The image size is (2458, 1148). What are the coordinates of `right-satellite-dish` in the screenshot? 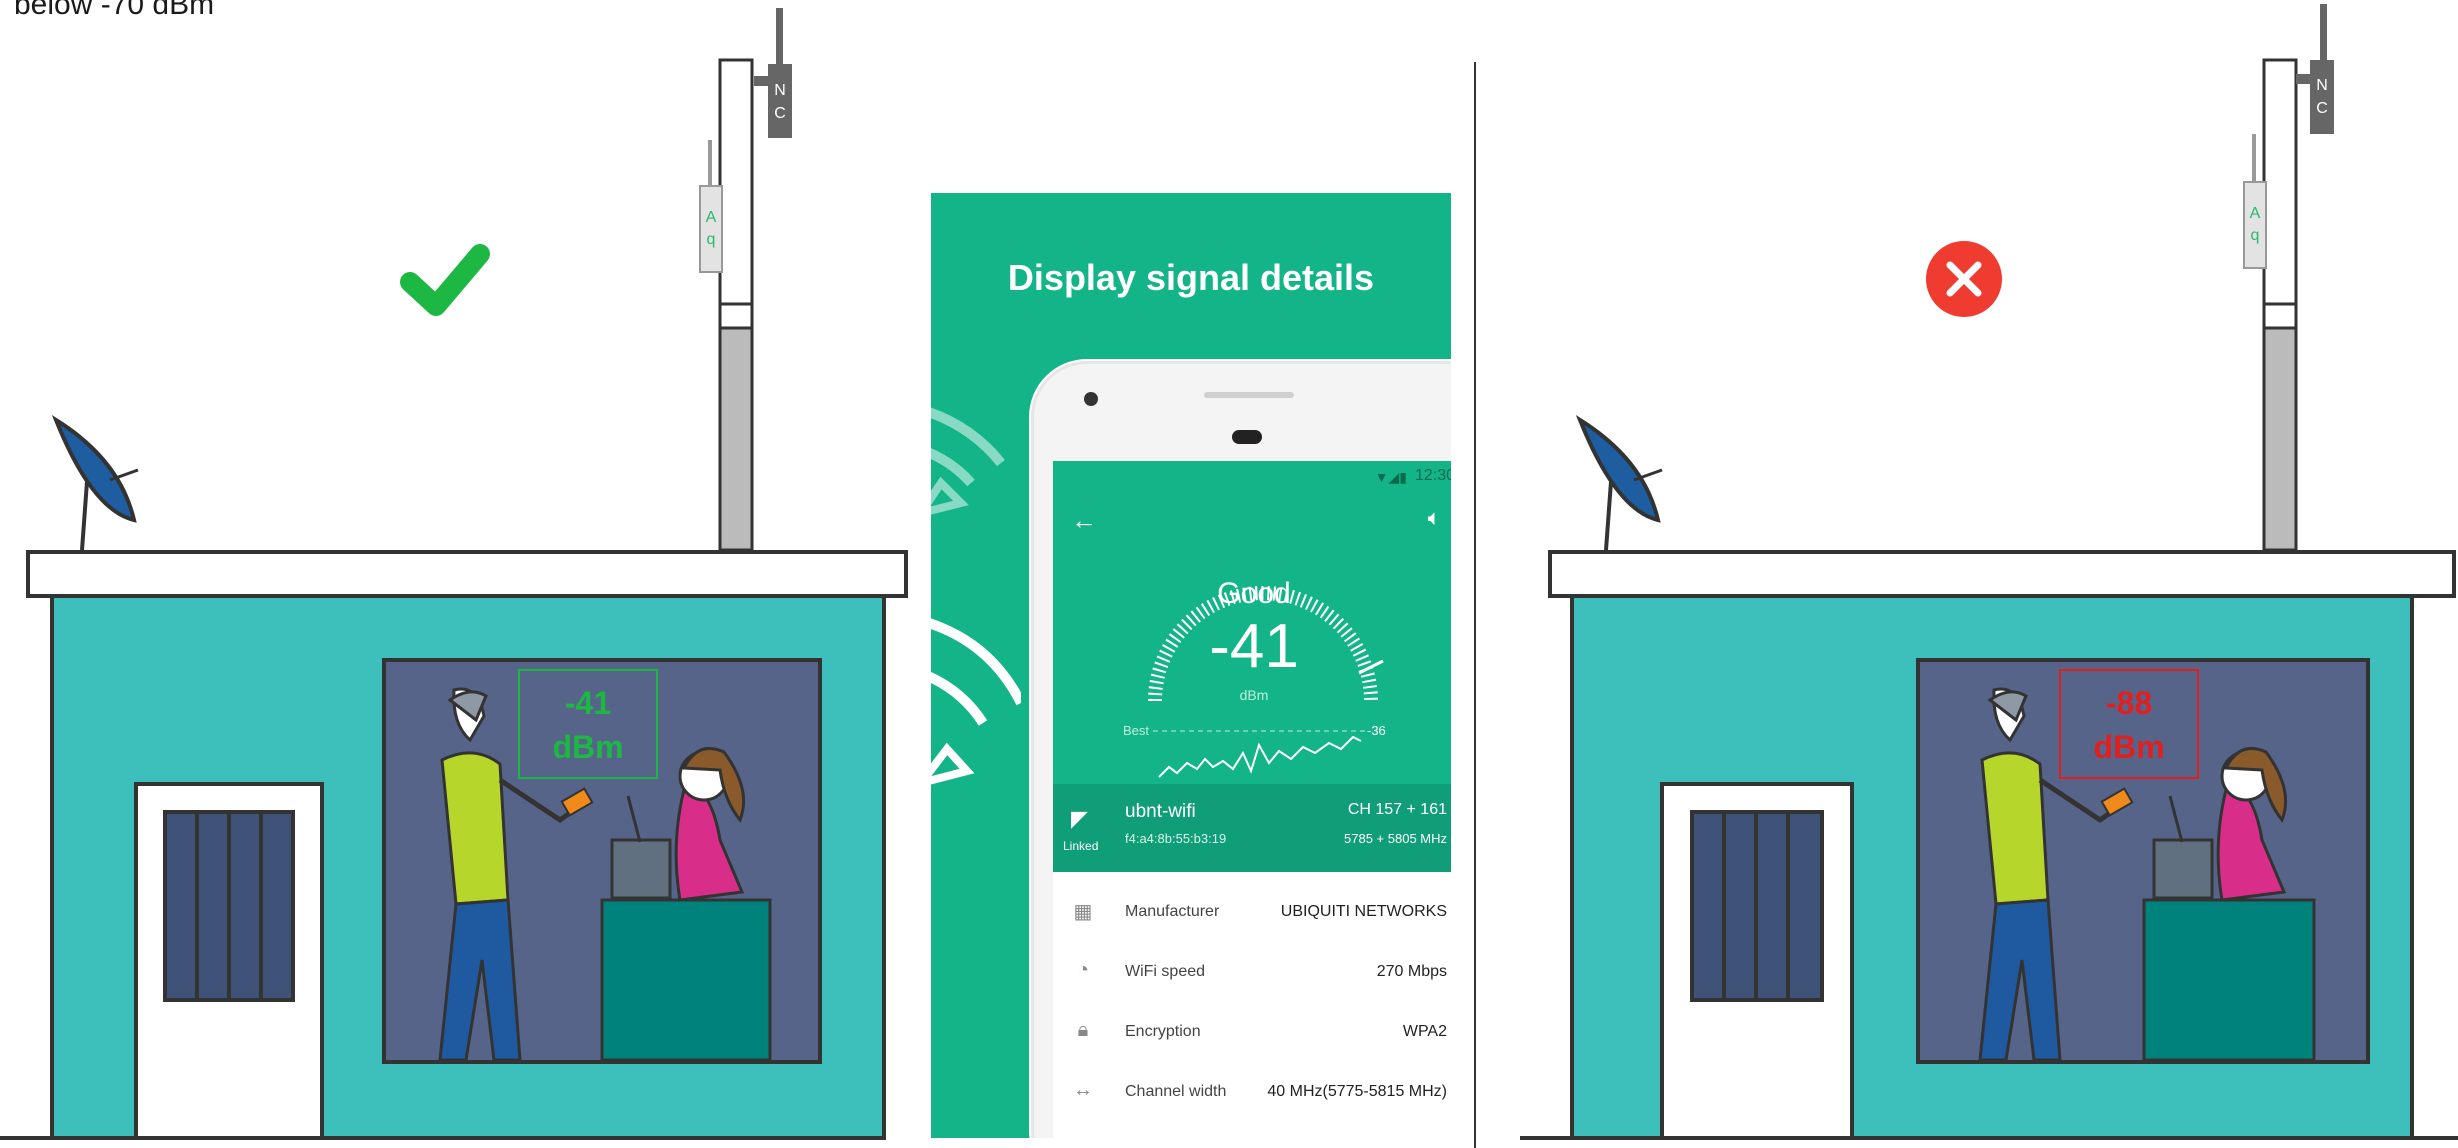 It's located at (1619, 483).